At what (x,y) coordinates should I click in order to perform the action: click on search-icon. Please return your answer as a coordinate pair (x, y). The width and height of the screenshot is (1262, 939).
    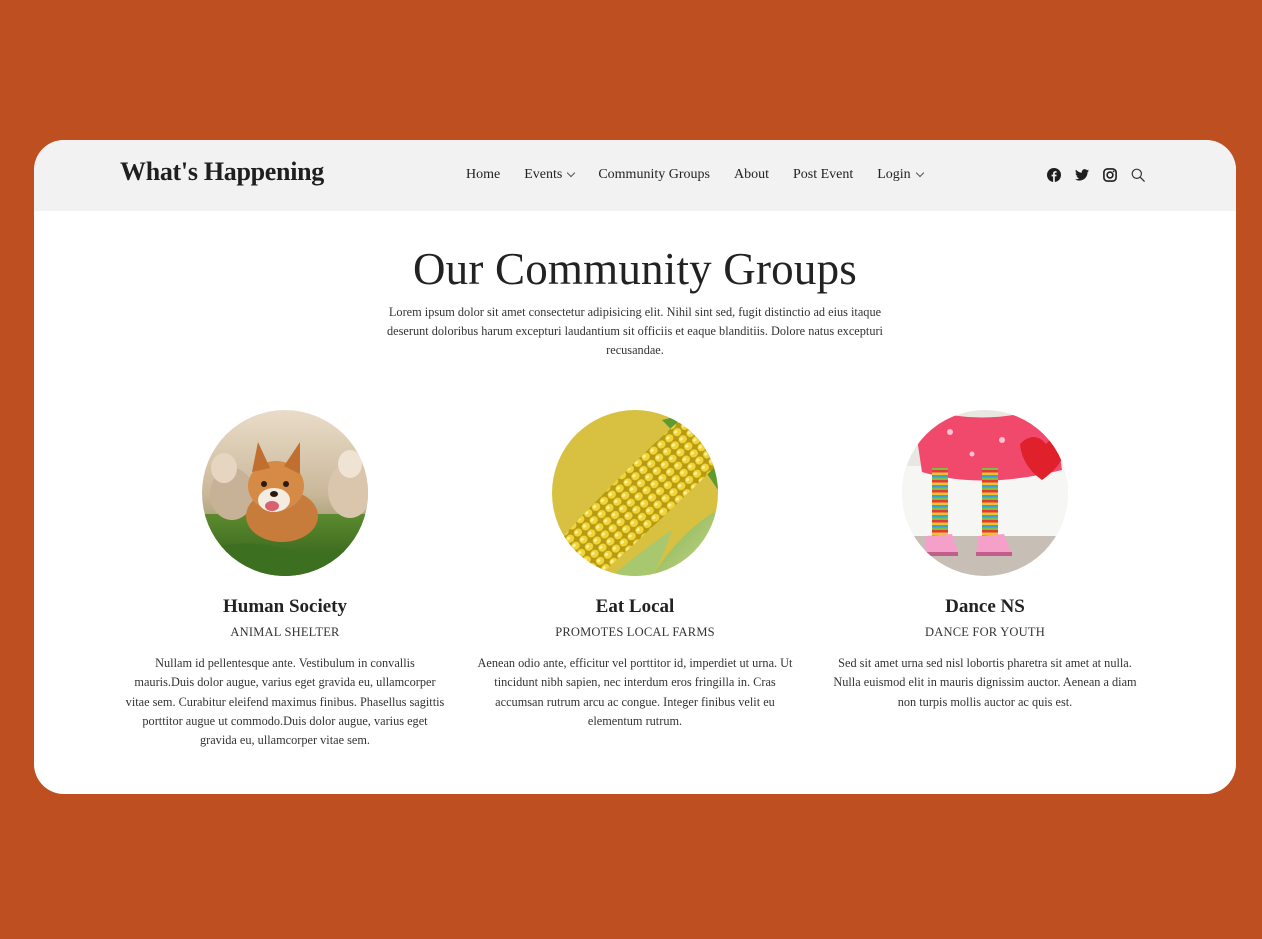
    Looking at the image, I should click on (1138, 175).